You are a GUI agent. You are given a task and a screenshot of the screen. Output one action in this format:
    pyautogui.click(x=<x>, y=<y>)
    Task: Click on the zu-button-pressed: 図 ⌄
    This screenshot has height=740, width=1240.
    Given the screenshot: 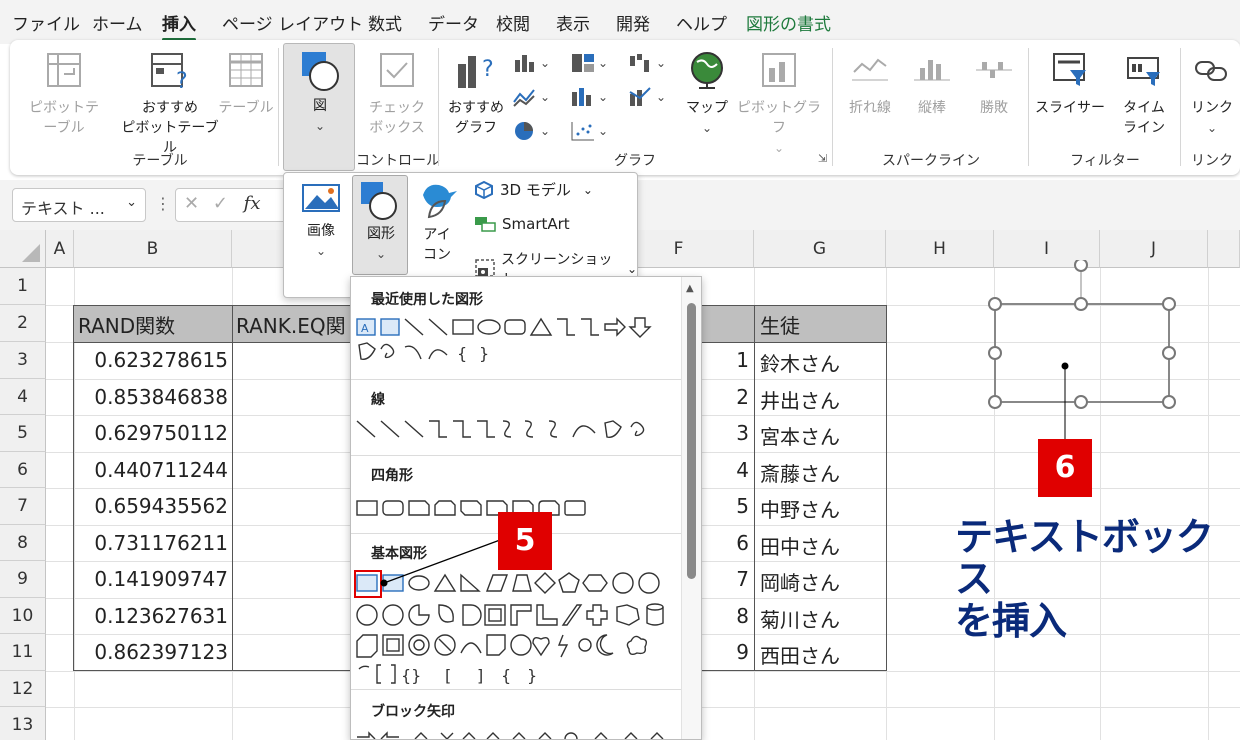 What is the action you would take?
    pyautogui.click(x=319, y=107)
    